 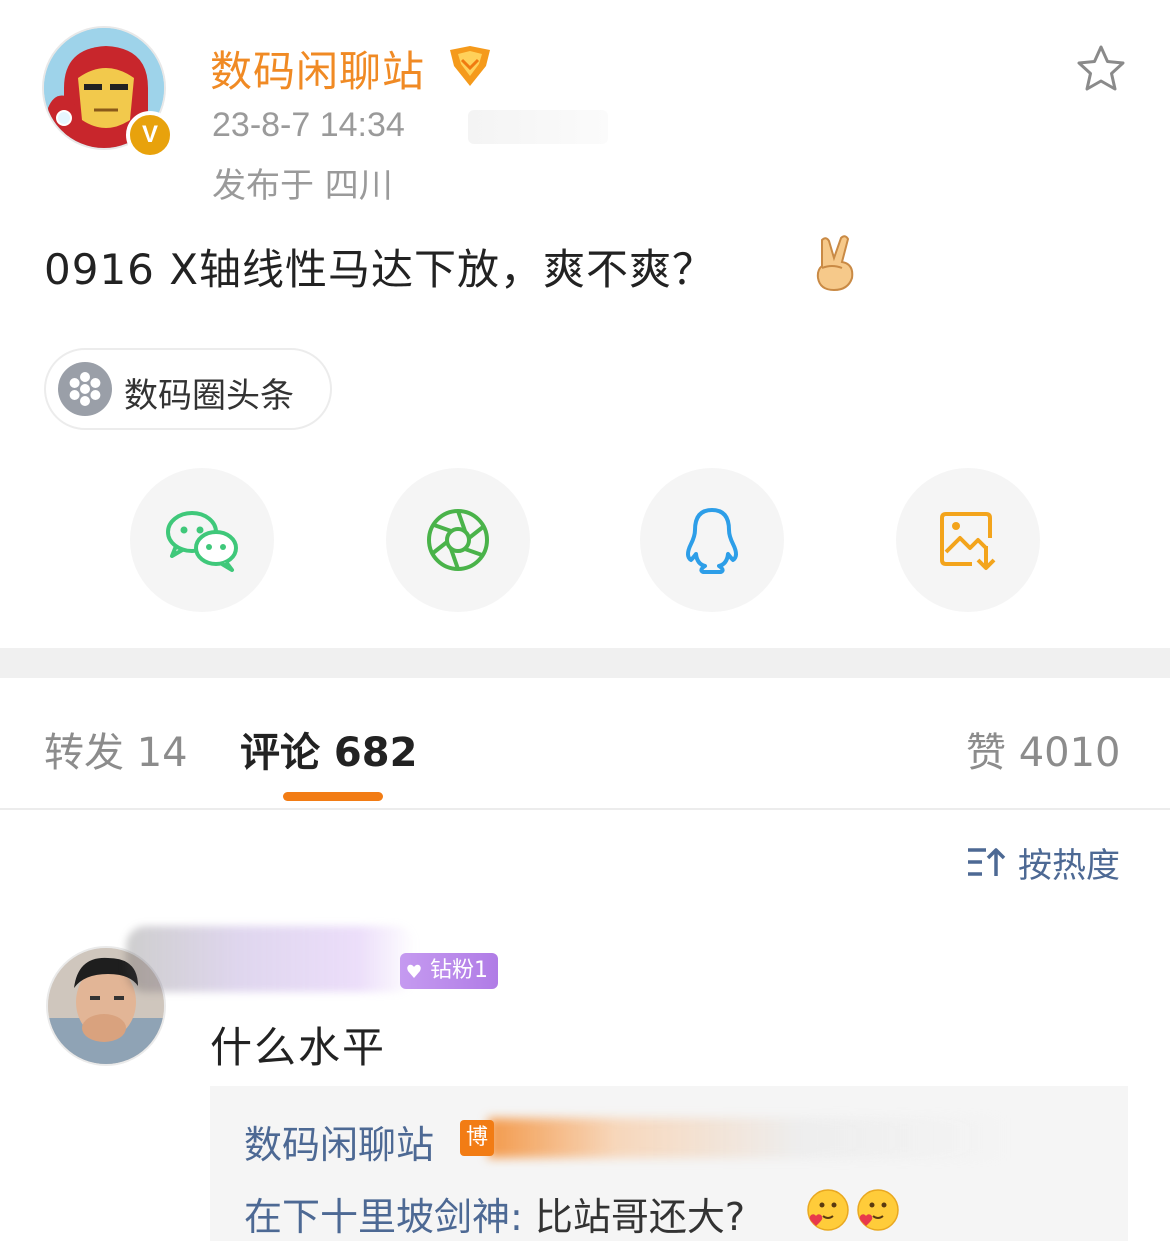 I want to click on reply-user-name: 在下十里坡剑神, so click(x=377, y=1217).